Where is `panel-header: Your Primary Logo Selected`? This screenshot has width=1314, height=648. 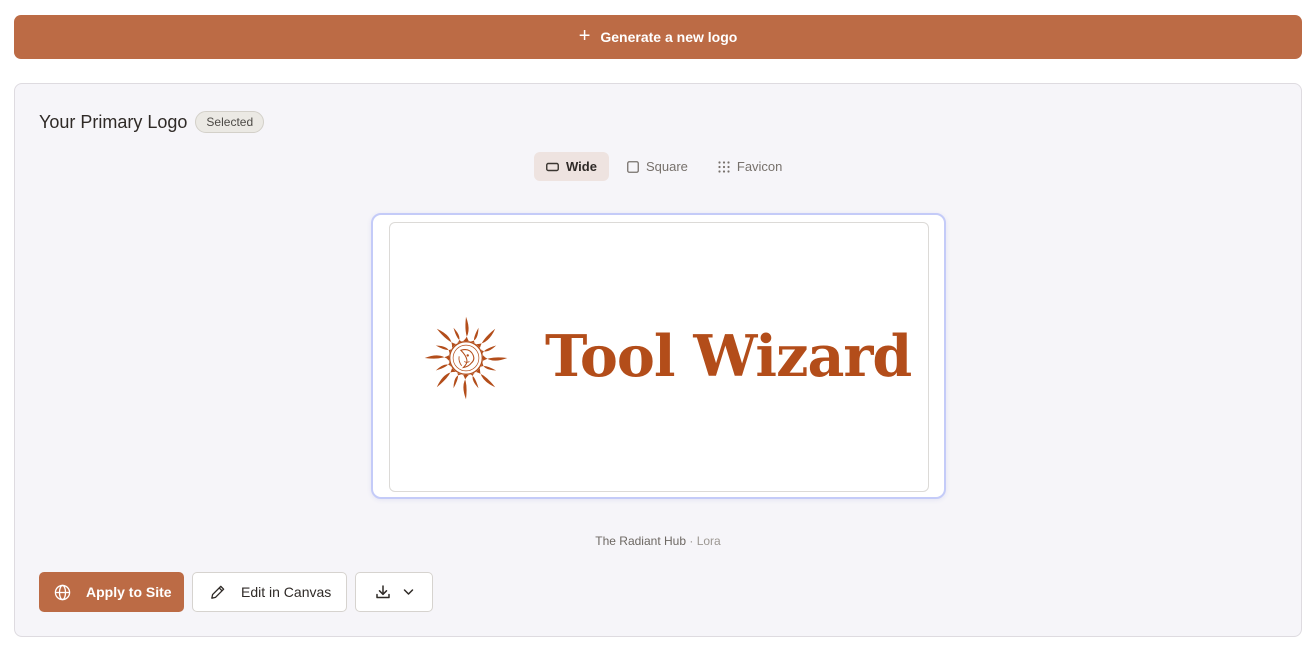 panel-header: Your Primary Logo Selected is located at coordinates (152, 122).